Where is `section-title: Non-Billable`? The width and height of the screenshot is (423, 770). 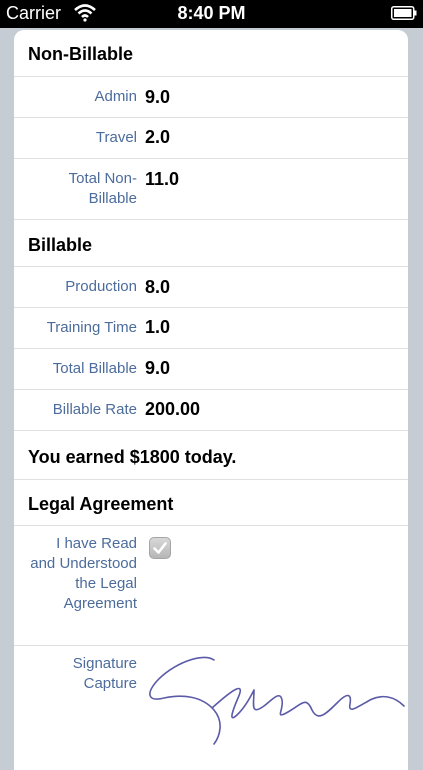 section-title: Non-Billable is located at coordinates (81, 54).